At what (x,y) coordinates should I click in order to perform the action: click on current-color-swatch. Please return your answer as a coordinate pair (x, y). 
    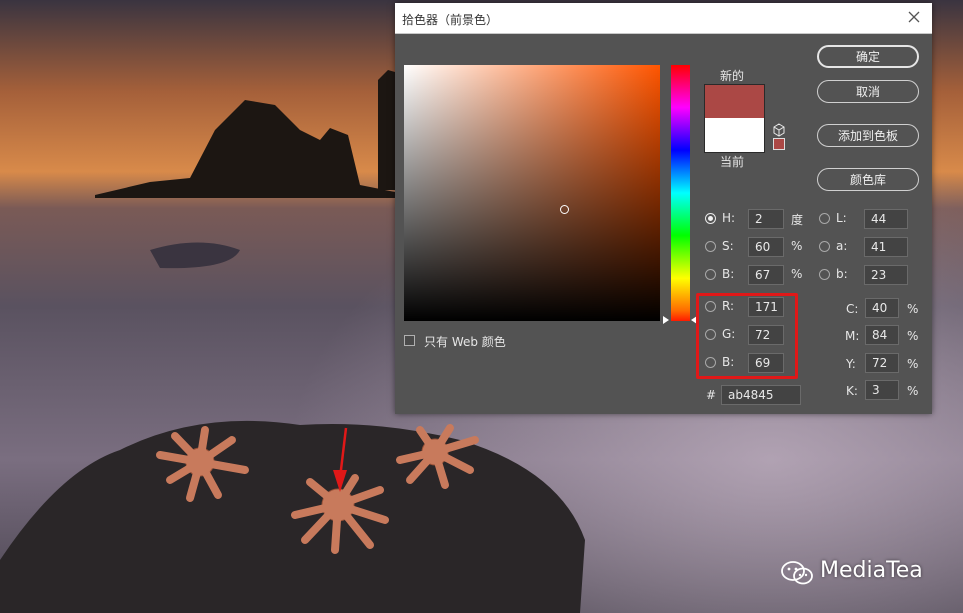
    Looking at the image, I should click on (734, 135).